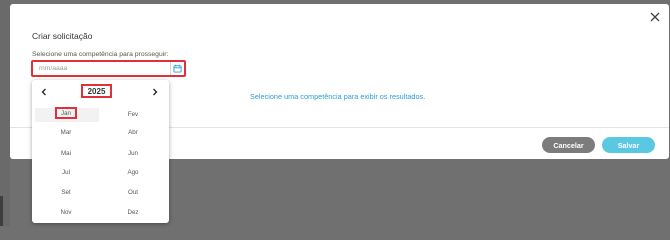 The height and width of the screenshot is (240, 670). I want to click on chevron-left-icon, so click(43, 92).